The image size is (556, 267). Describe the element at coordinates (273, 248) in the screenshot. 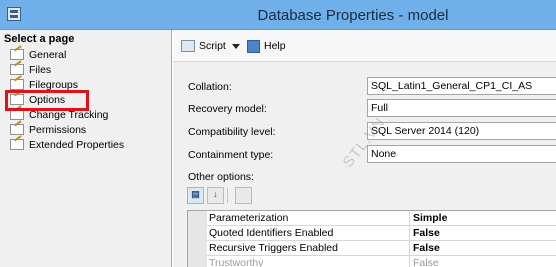

I see `grid-row-name: Recursive Triggers Enabled` at that location.